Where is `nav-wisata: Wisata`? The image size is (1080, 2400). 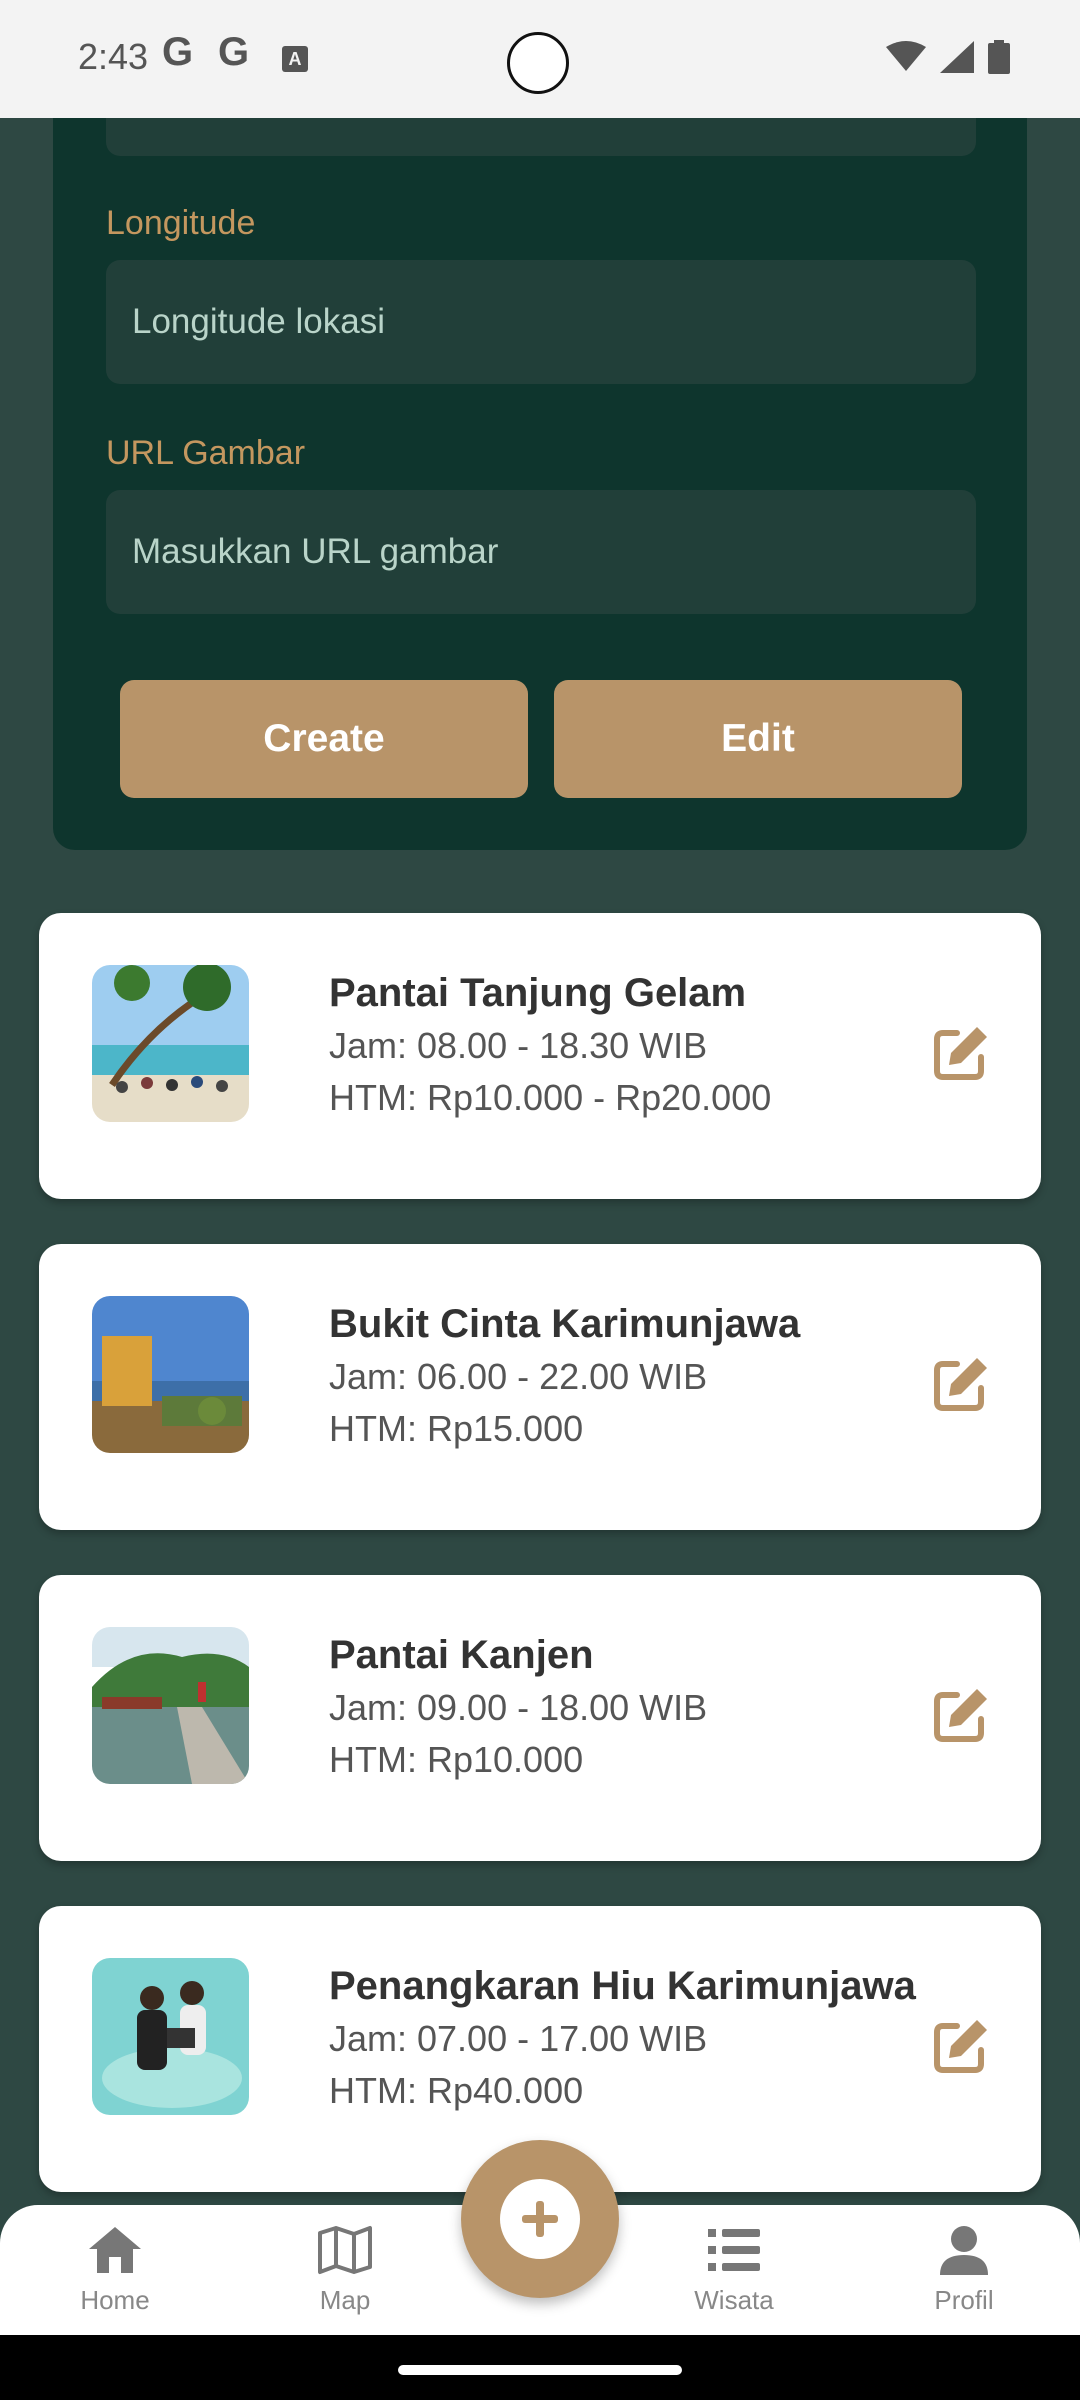 nav-wisata: Wisata is located at coordinates (734, 2270).